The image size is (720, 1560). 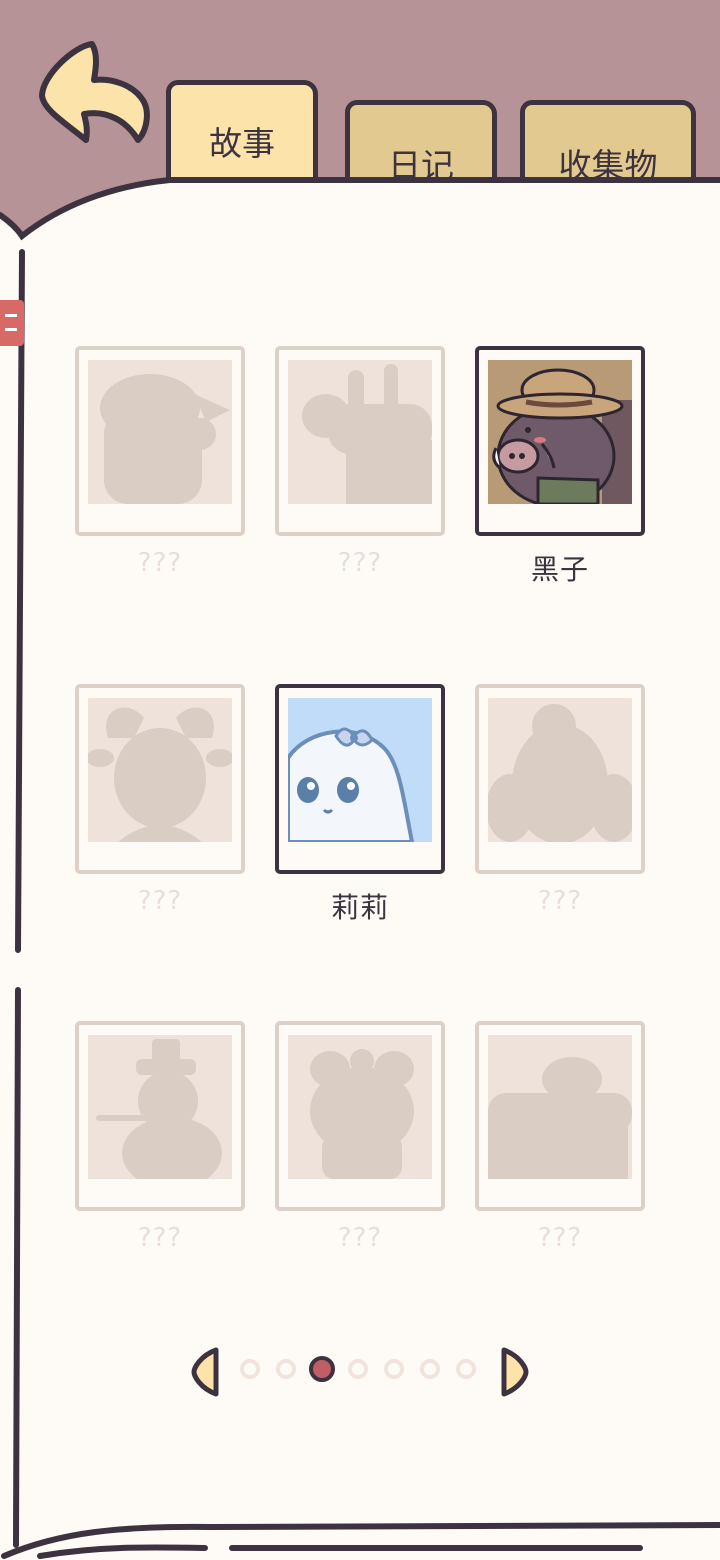 What do you see at coordinates (160, 1107) in the screenshot?
I see `silhouette-wizard-icon` at bounding box center [160, 1107].